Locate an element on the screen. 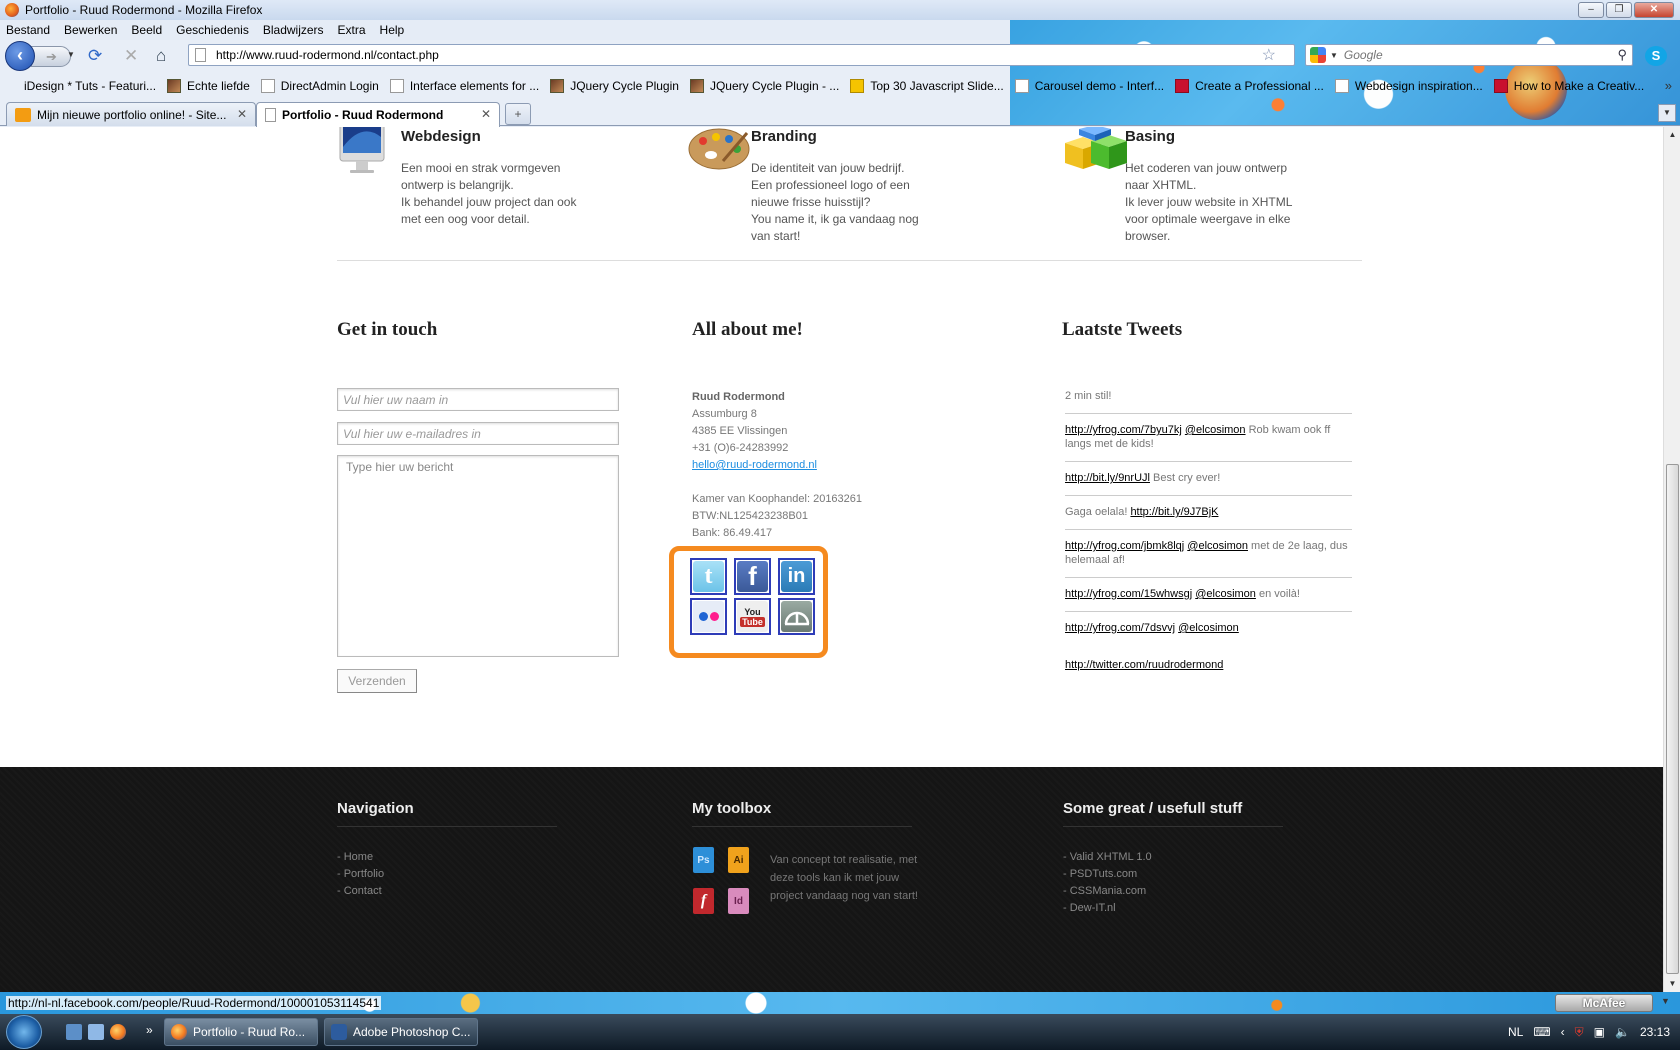 The width and height of the screenshot is (1680, 1050). send-button: Verzenden is located at coordinates (377, 681).